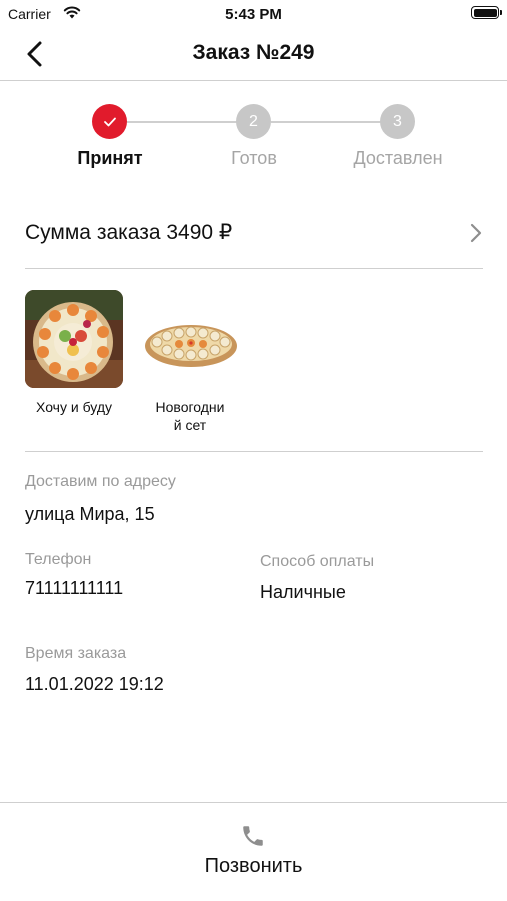  I want to click on step-delivered-circle: 3, so click(397, 121).